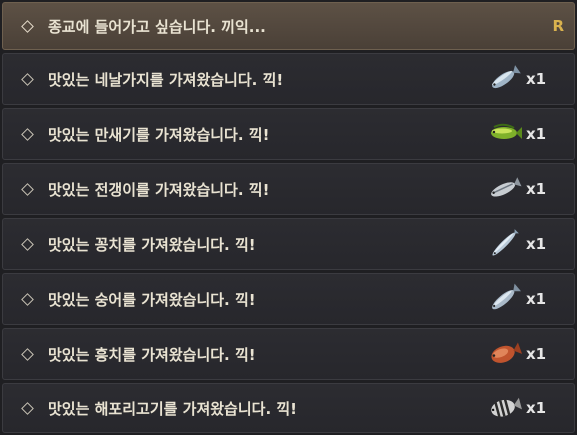 The width and height of the screenshot is (577, 435). What do you see at coordinates (288, 189) in the screenshot?
I see `quest-item: 맛있는 전갱이를 가져왔습니다. 끽! x1` at bounding box center [288, 189].